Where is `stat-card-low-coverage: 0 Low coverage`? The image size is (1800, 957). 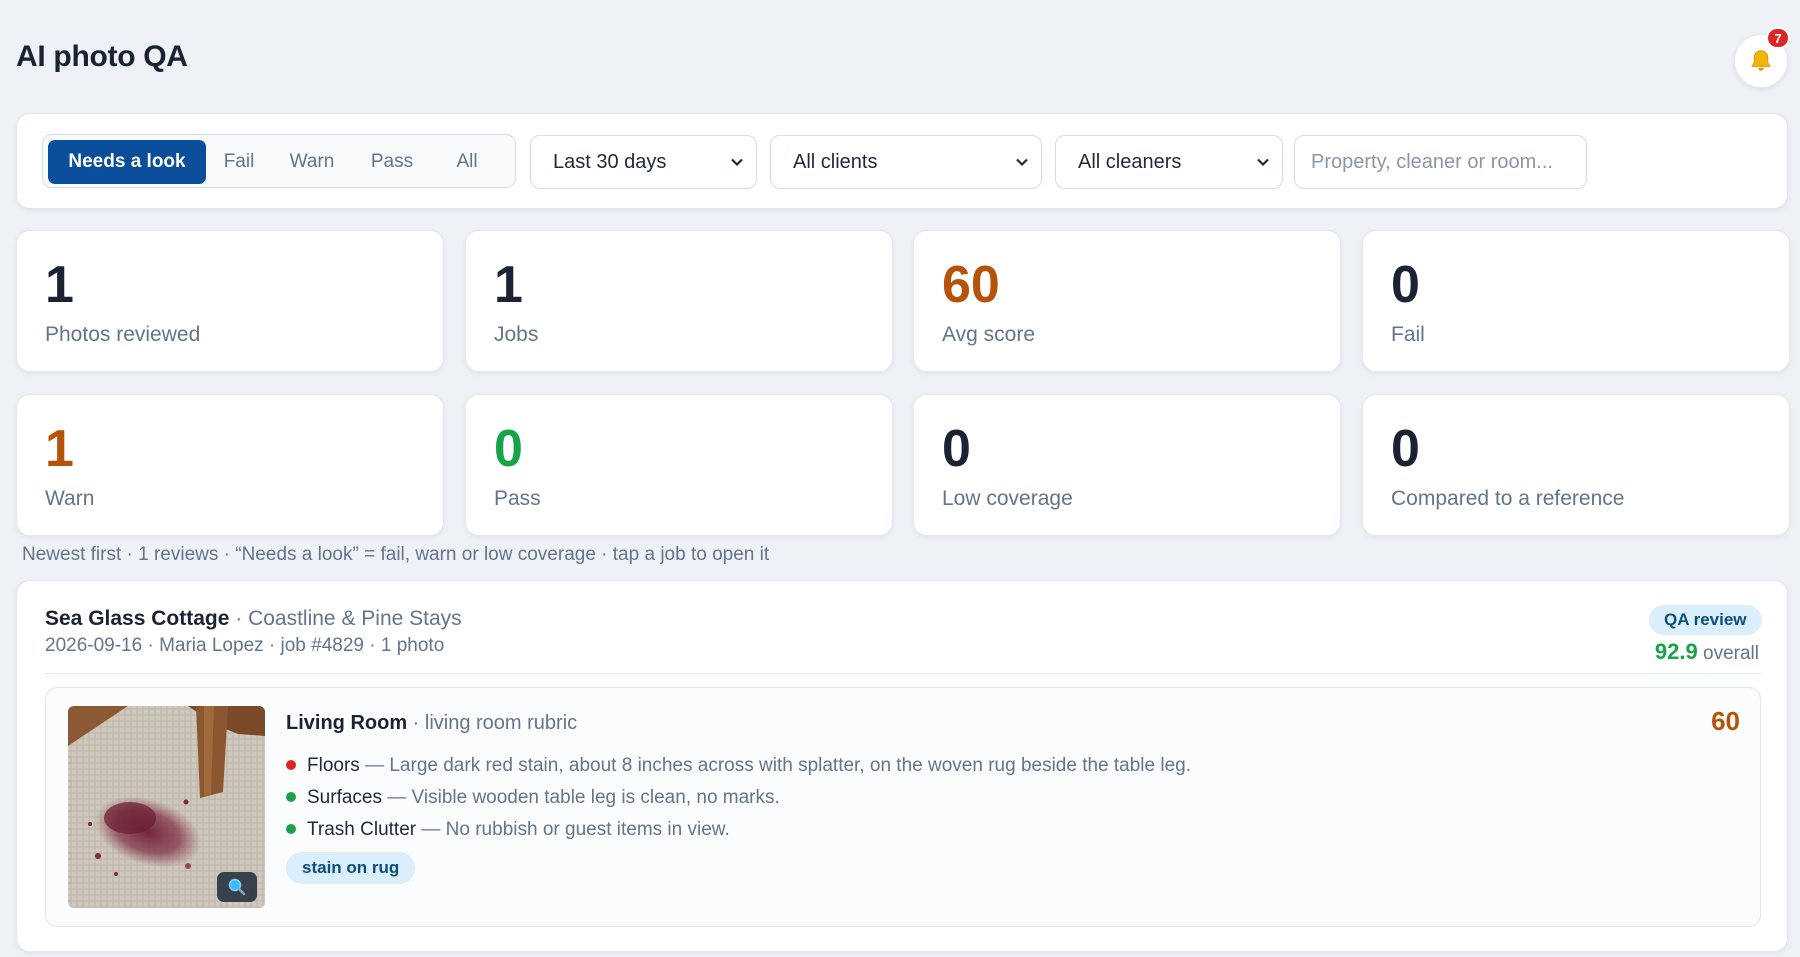
stat-card-low-coverage: 0 Low coverage is located at coordinates (1127, 465).